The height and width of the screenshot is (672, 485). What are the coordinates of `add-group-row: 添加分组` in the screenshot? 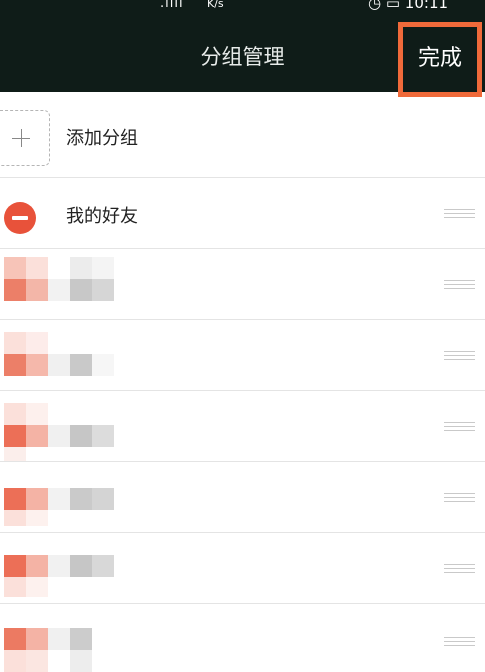 It's located at (242, 137).